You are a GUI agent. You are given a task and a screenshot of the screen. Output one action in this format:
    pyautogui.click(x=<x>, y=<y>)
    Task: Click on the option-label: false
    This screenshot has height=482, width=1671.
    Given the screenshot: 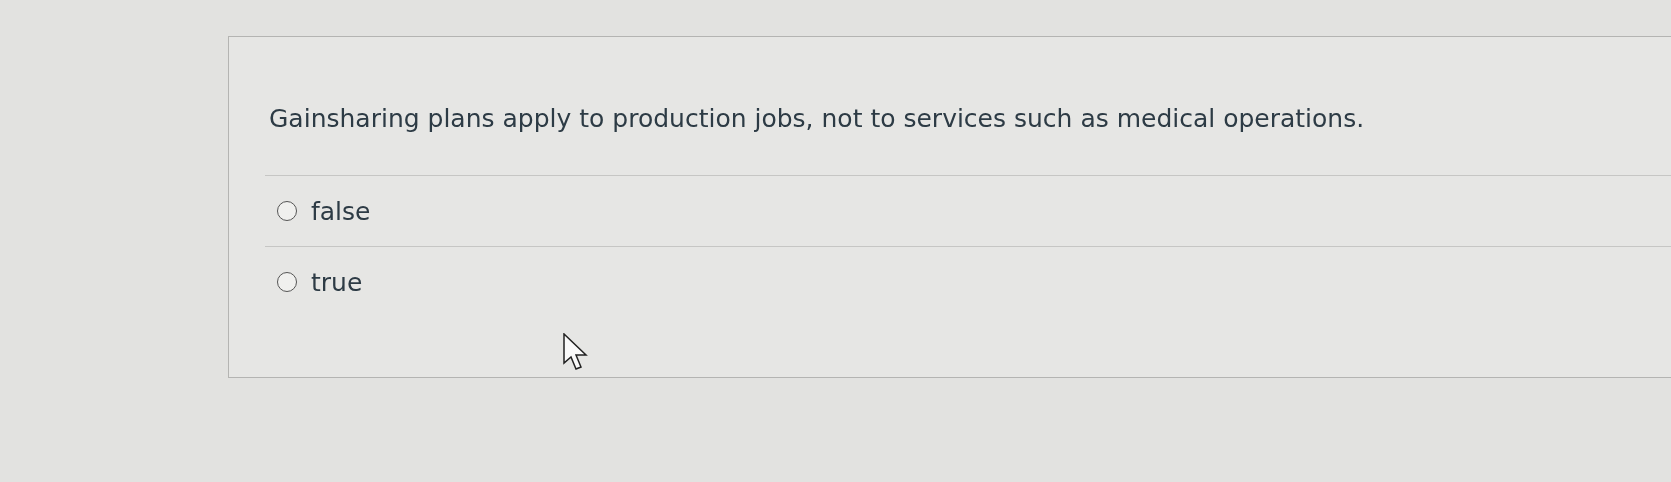 What is the action you would take?
    pyautogui.click(x=341, y=211)
    